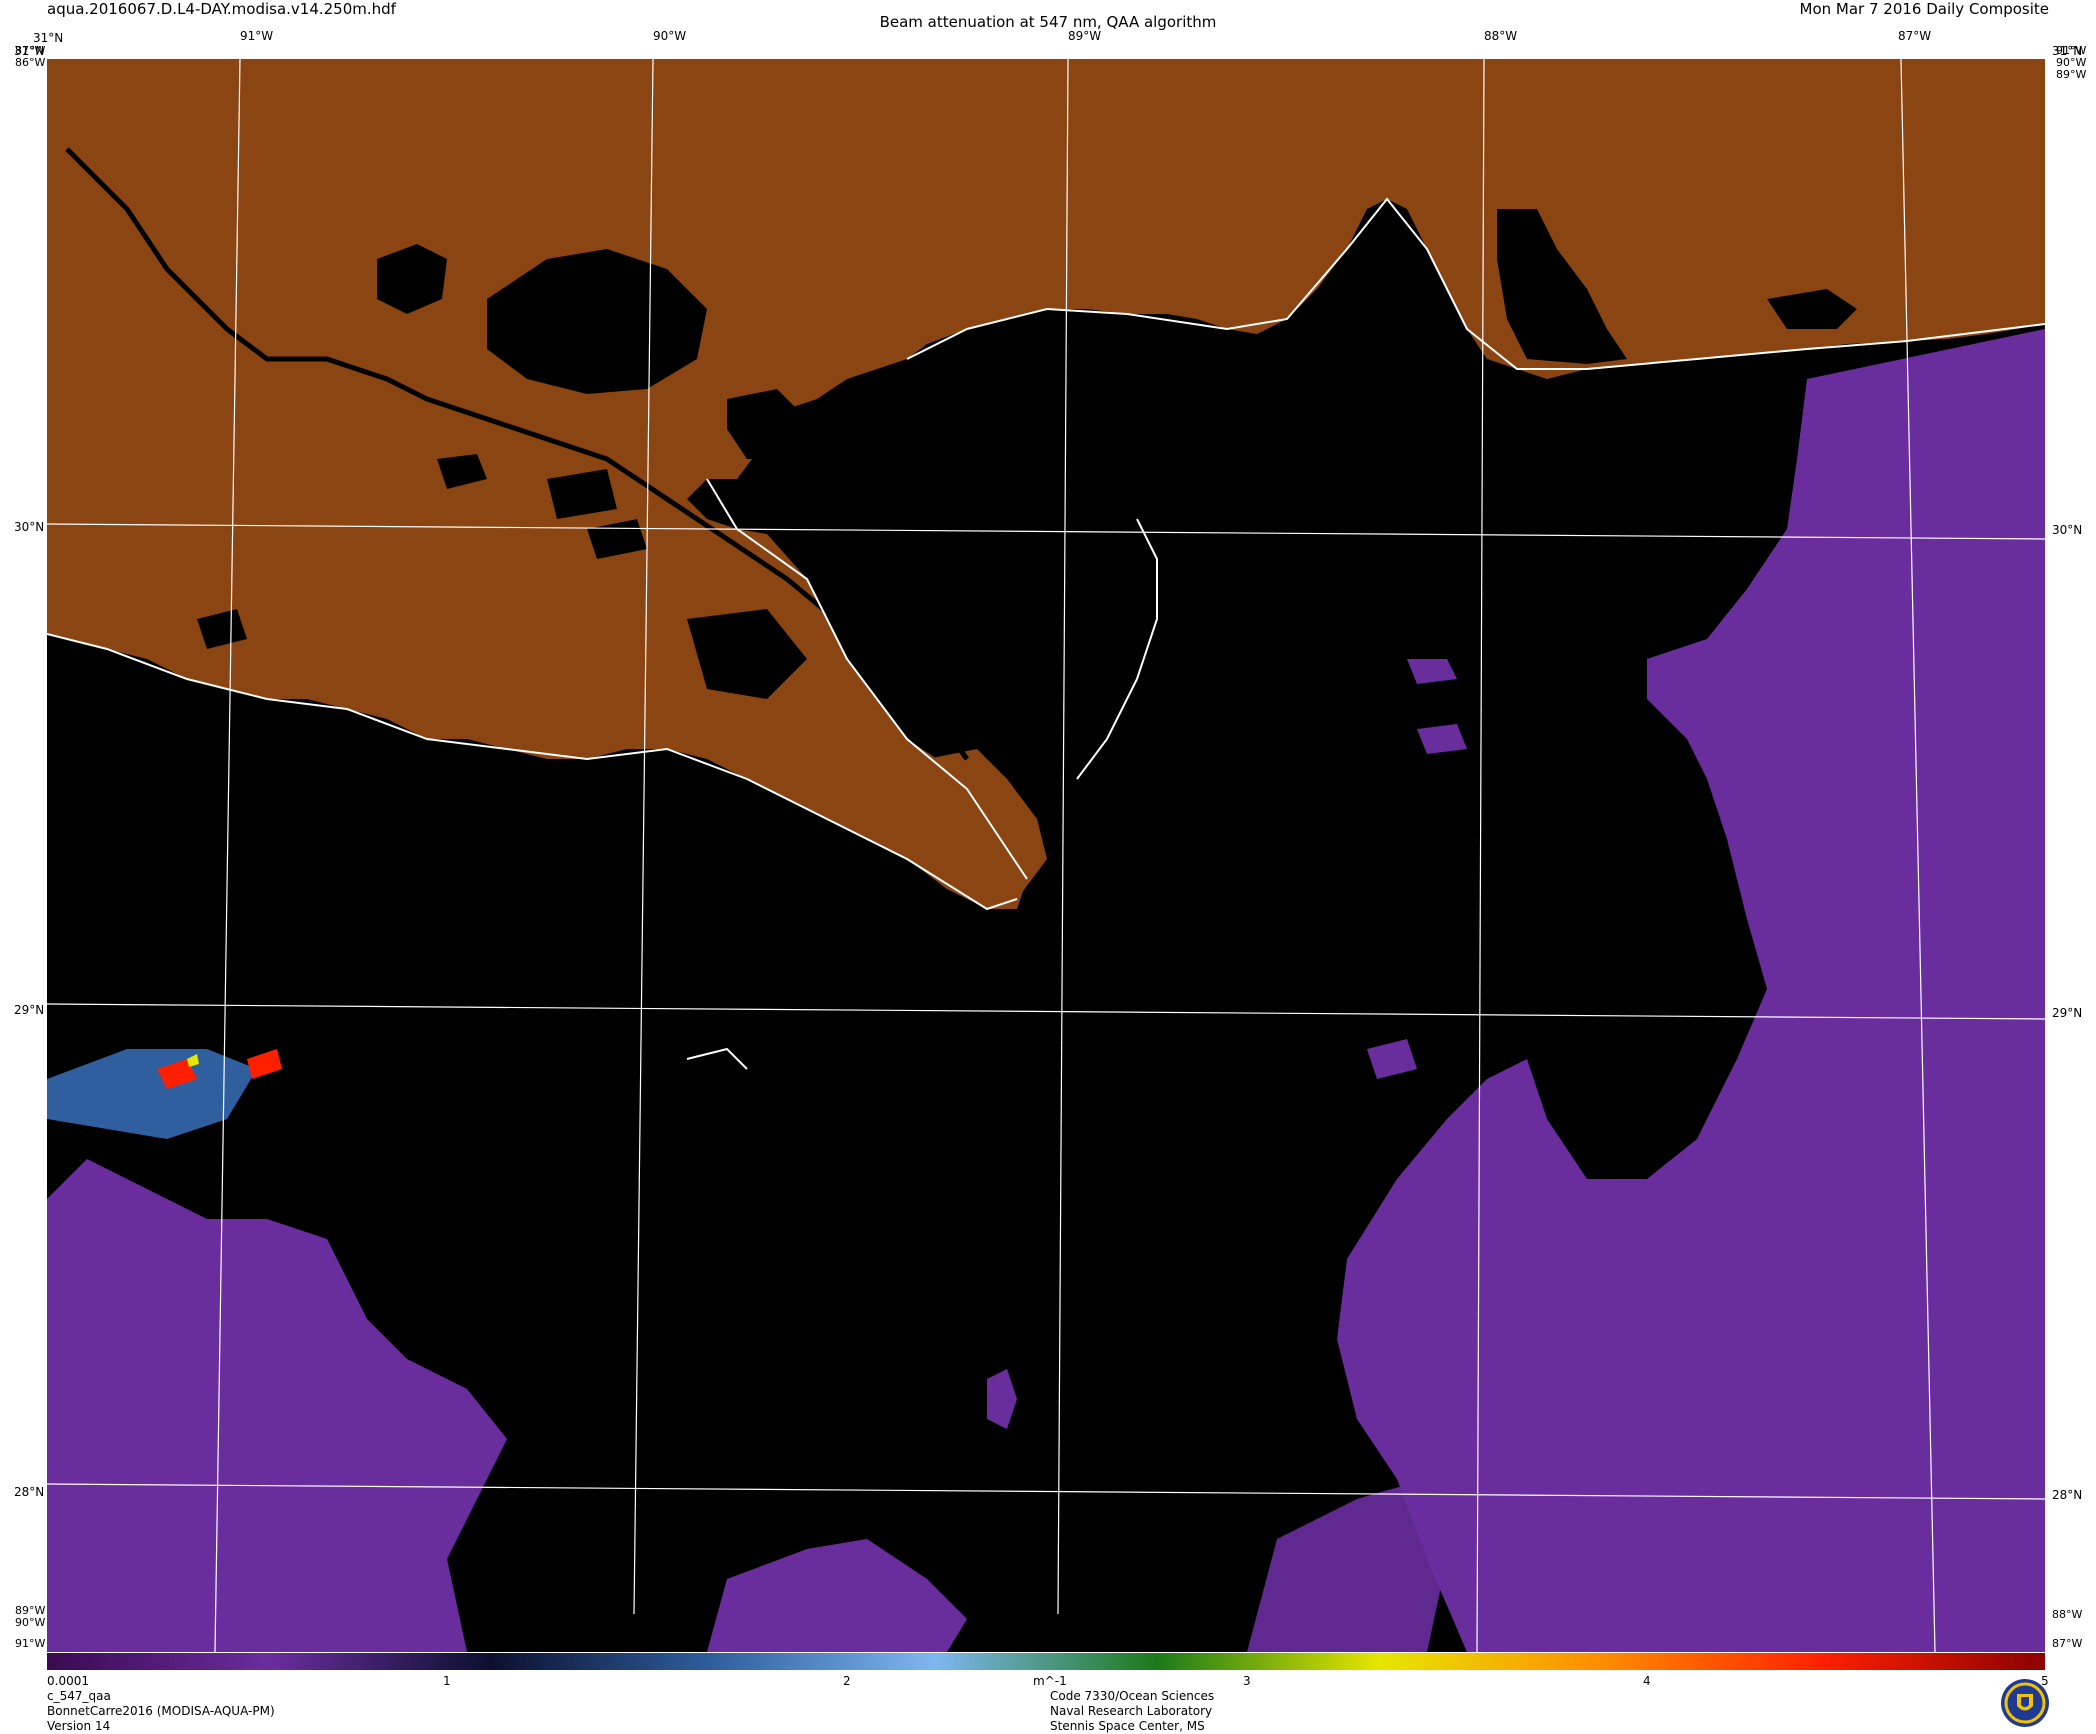 The image size is (2096, 1734). I want to click on corner-top-left-b: 86°W, so click(30, 62).